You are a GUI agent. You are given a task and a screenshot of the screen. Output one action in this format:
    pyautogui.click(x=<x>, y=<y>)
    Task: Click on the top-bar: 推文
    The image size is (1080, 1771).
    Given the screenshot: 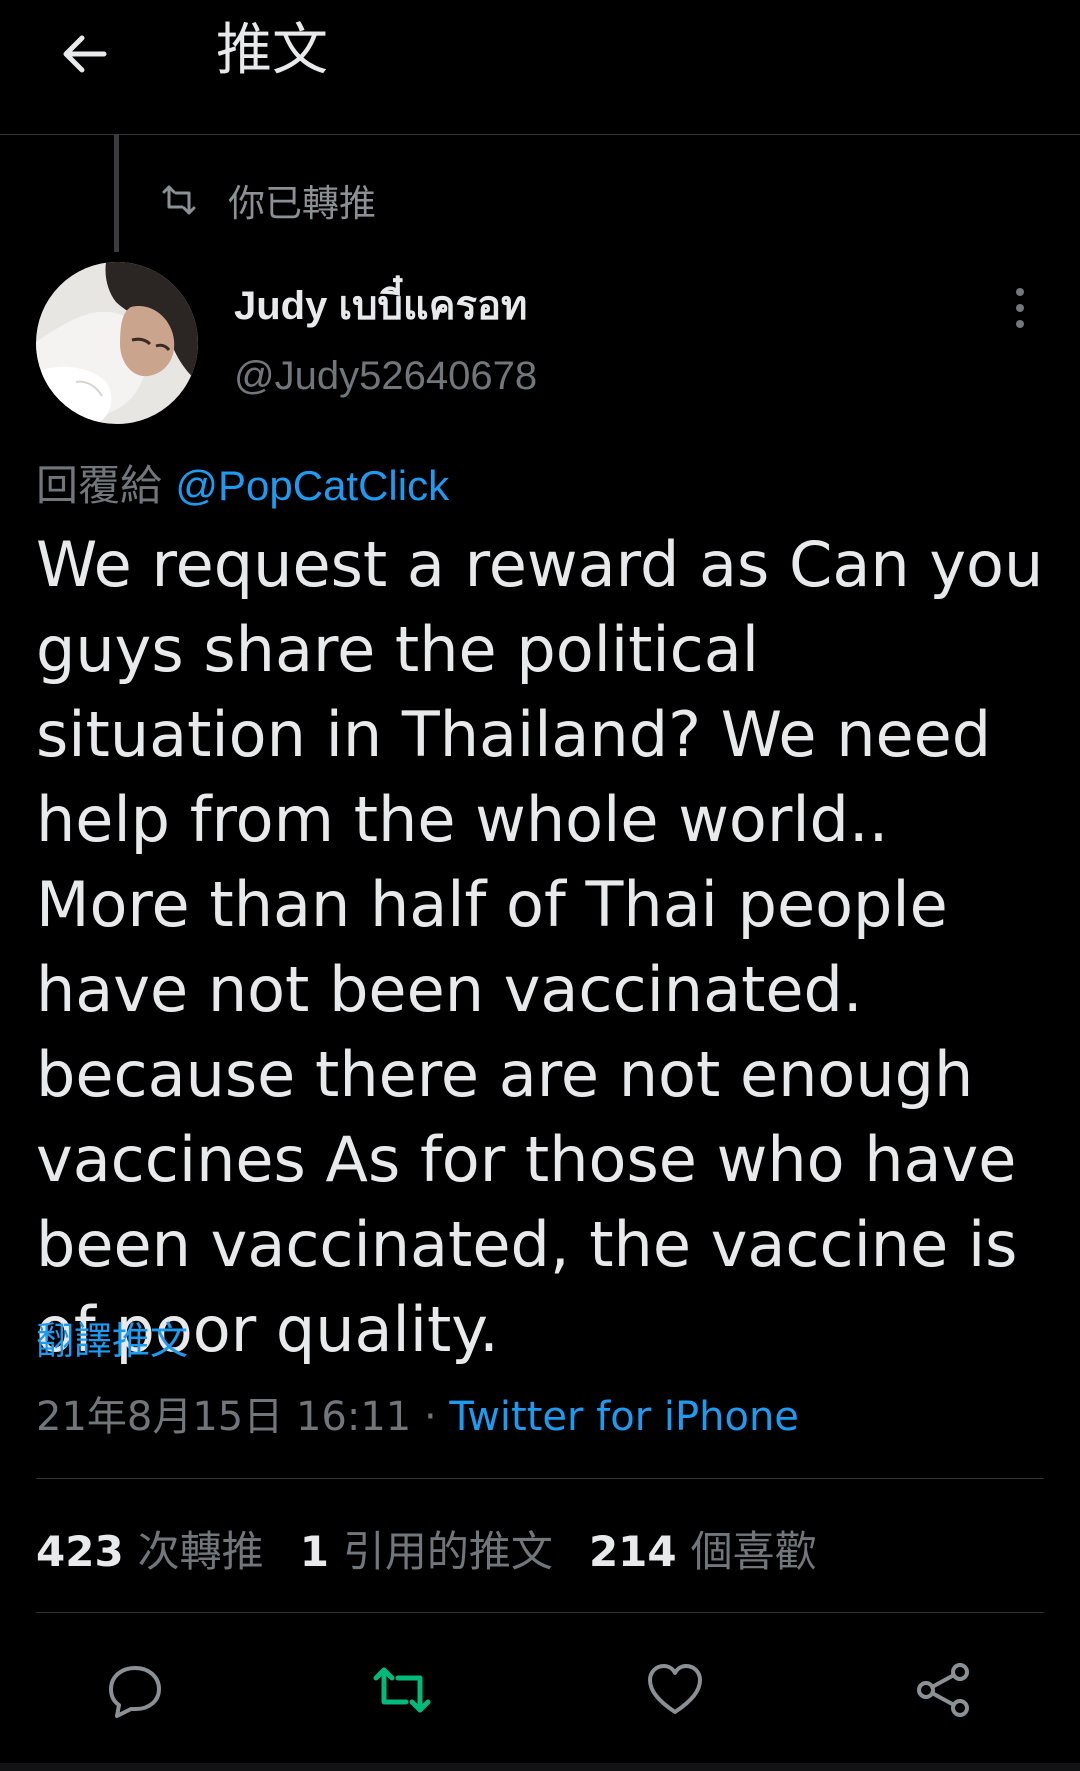 What is the action you would take?
    pyautogui.click(x=540, y=67)
    